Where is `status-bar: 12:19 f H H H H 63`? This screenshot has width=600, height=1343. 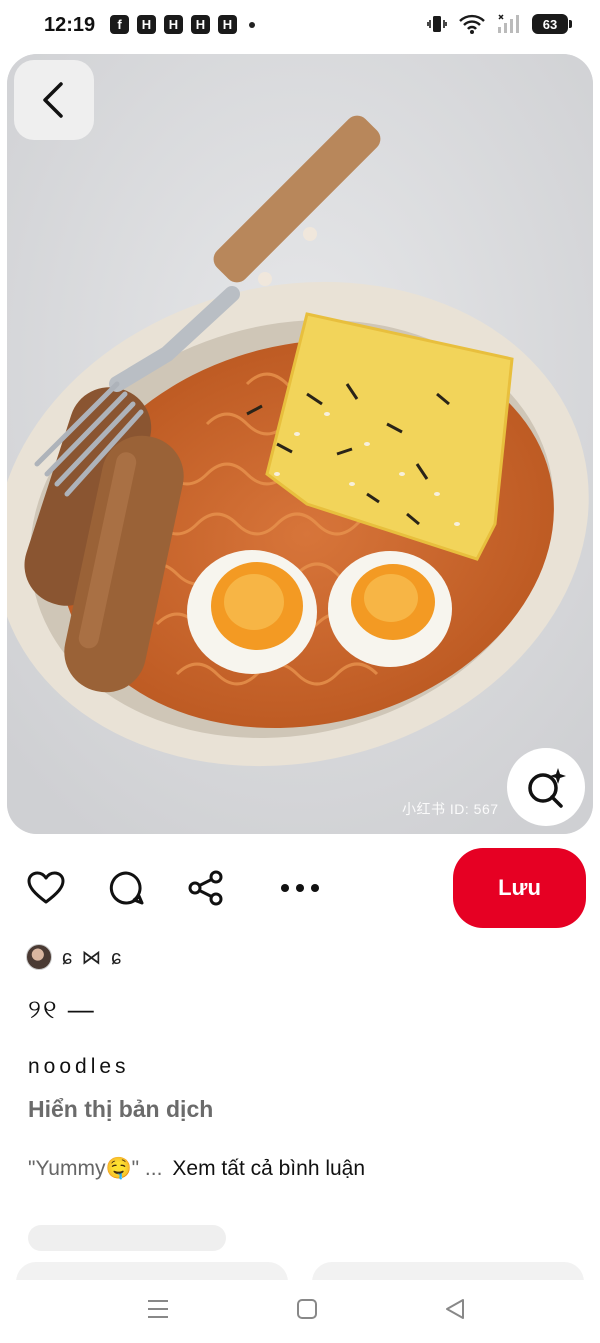 status-bar: 12:19 f H H H H 63 is located at coordinates (300, 26).